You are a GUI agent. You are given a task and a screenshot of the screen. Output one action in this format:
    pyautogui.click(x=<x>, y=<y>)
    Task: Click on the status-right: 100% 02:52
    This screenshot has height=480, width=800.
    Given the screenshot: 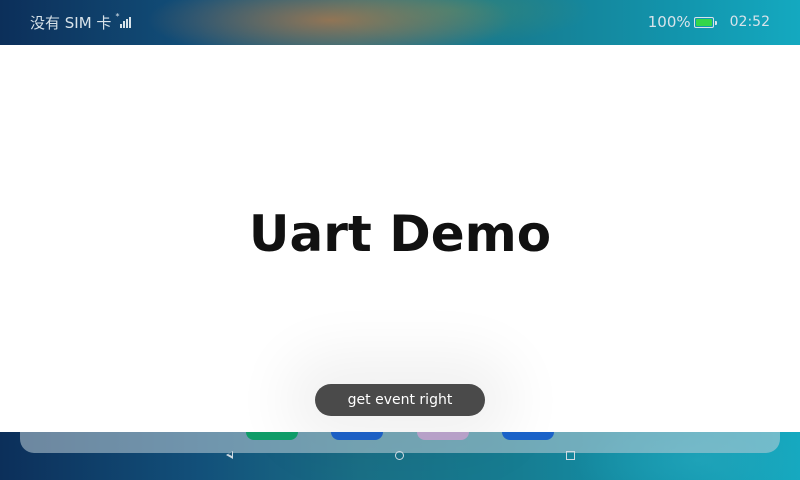 What is the action you would take?
    pyautogui.click(x=709, y=22)
    